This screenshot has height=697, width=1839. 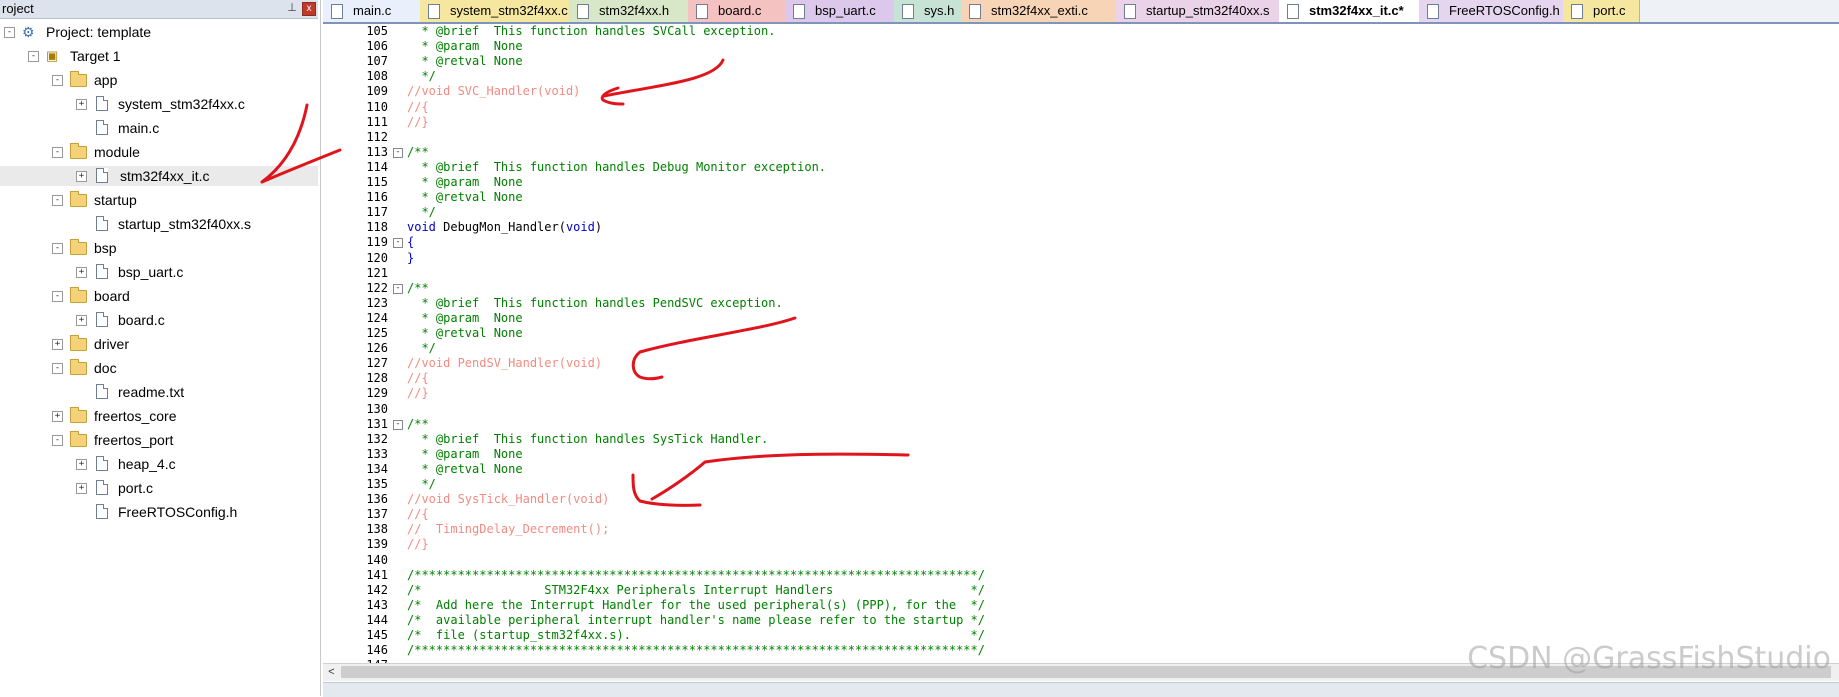 What do you see at coordinates (301, 143) in the screenshot?
I see `arrow-stm32f4xx-it` at bounding box center [301, 143].